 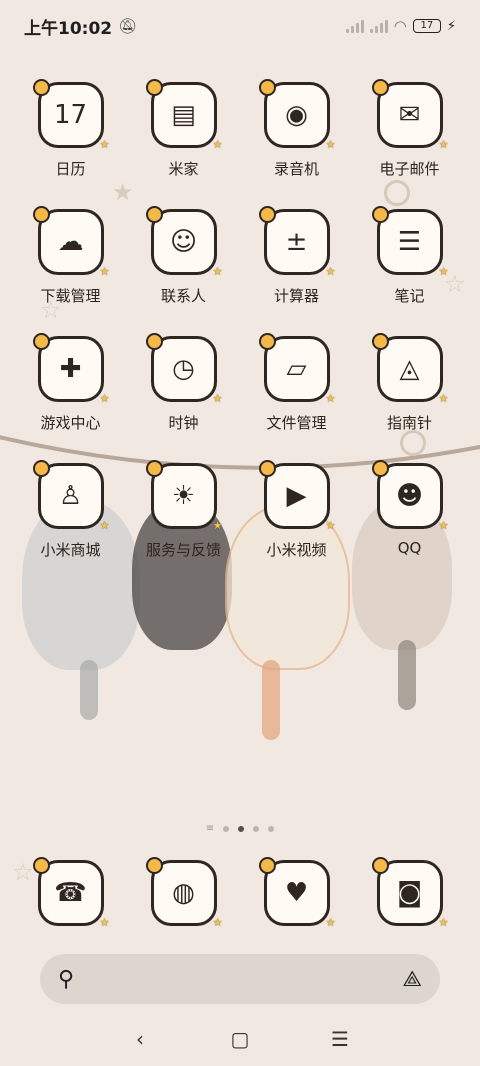 What do you see at coordinates (70, 423) in the screenshot?
I see `app-label: 游戏中心` at bounding box center [70, 423].